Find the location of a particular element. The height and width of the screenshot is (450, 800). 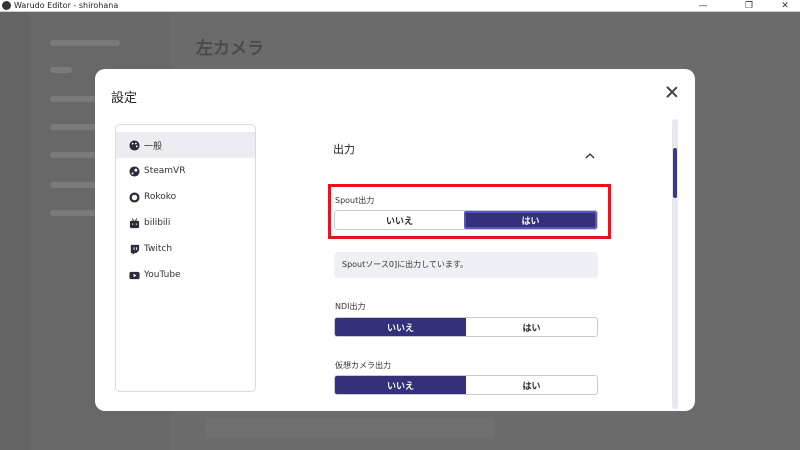

nav-item-general: 一般 is located at coordinates (185, 145).